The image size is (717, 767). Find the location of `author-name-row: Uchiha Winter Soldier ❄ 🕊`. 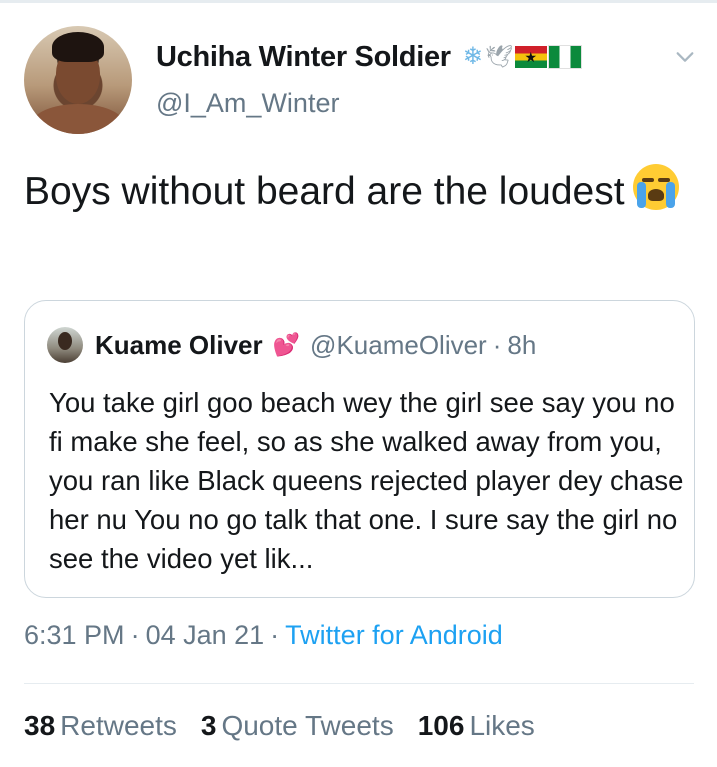

author-name-row: Uchiha Winter Soldier ❄ 🕊 is located at coordinates (369, 57).